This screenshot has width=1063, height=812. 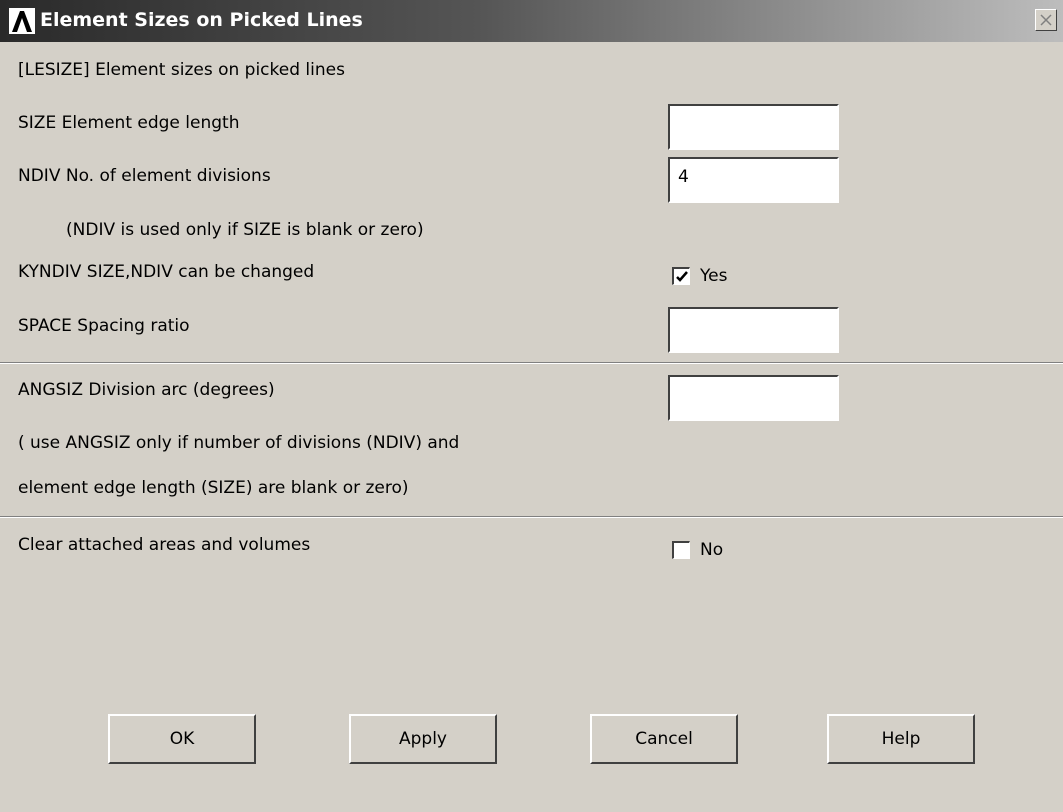 I want to click on kyndiv-check-label: Yes, so click(x=714, y=276).